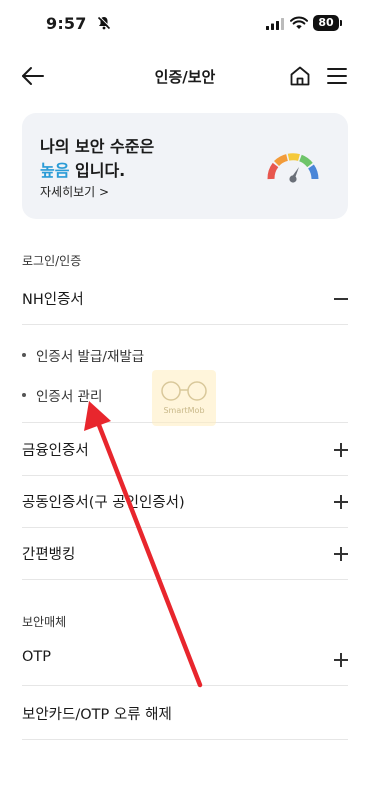 This screenshot has width=370, height=800. I want to click on watermark-text: SmartMob, so click(184, 410).